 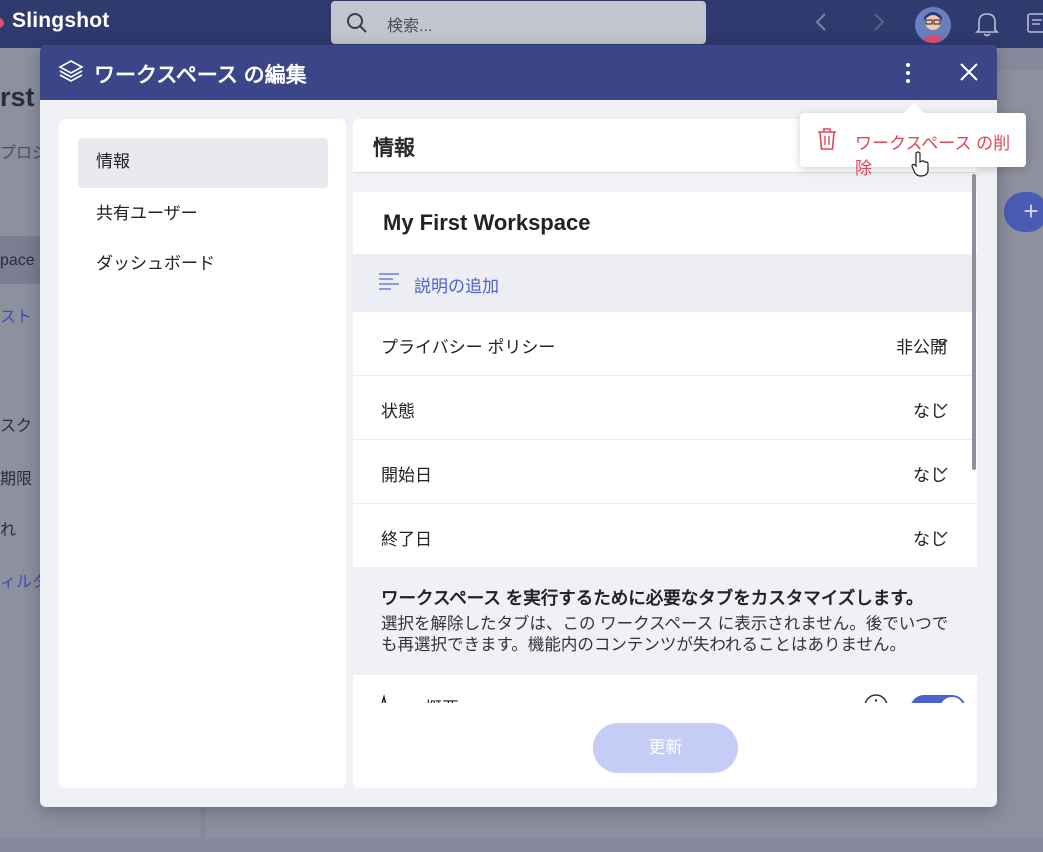 I want to click on forward-arrow-icon, so click(x=878, y=22).